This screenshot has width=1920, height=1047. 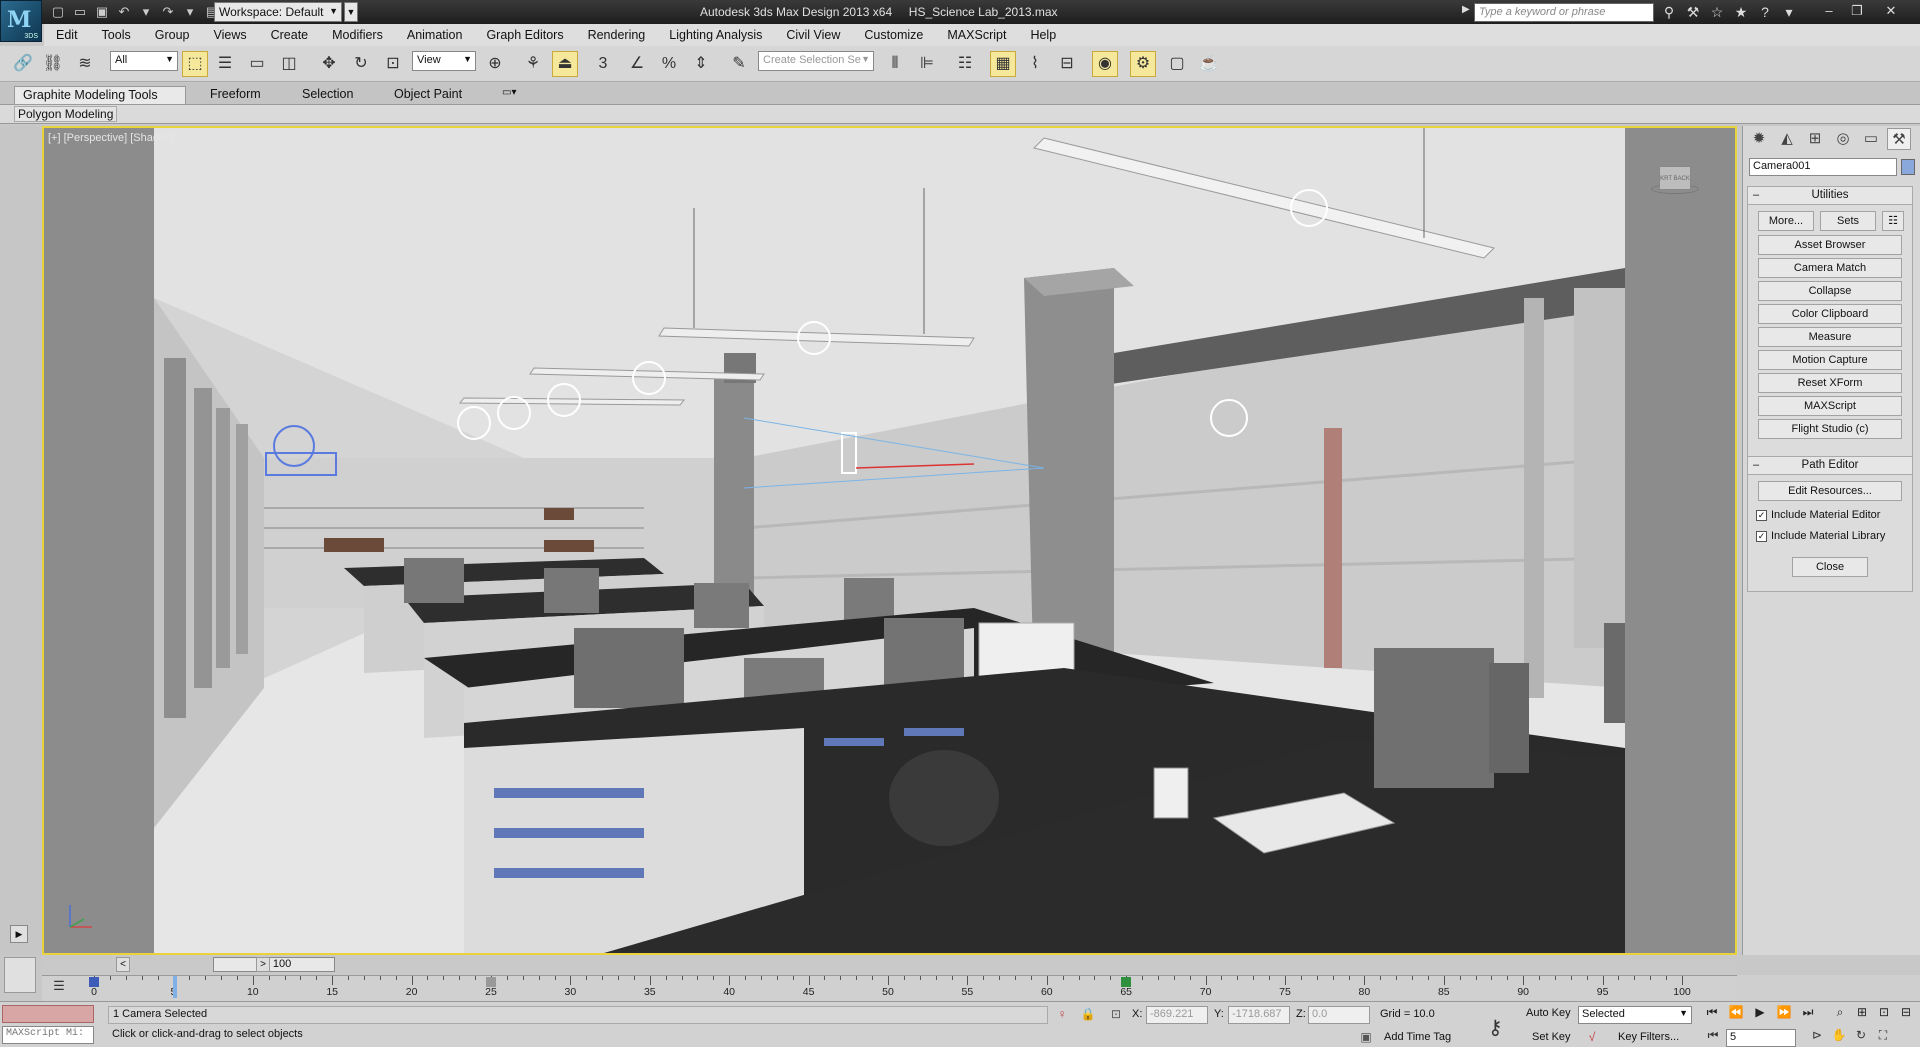 What do you see at coordinates (1736, 1014) in the screenshot?
I see `previous-key-icon: ⏪` at bounding box center [1736, 1014].